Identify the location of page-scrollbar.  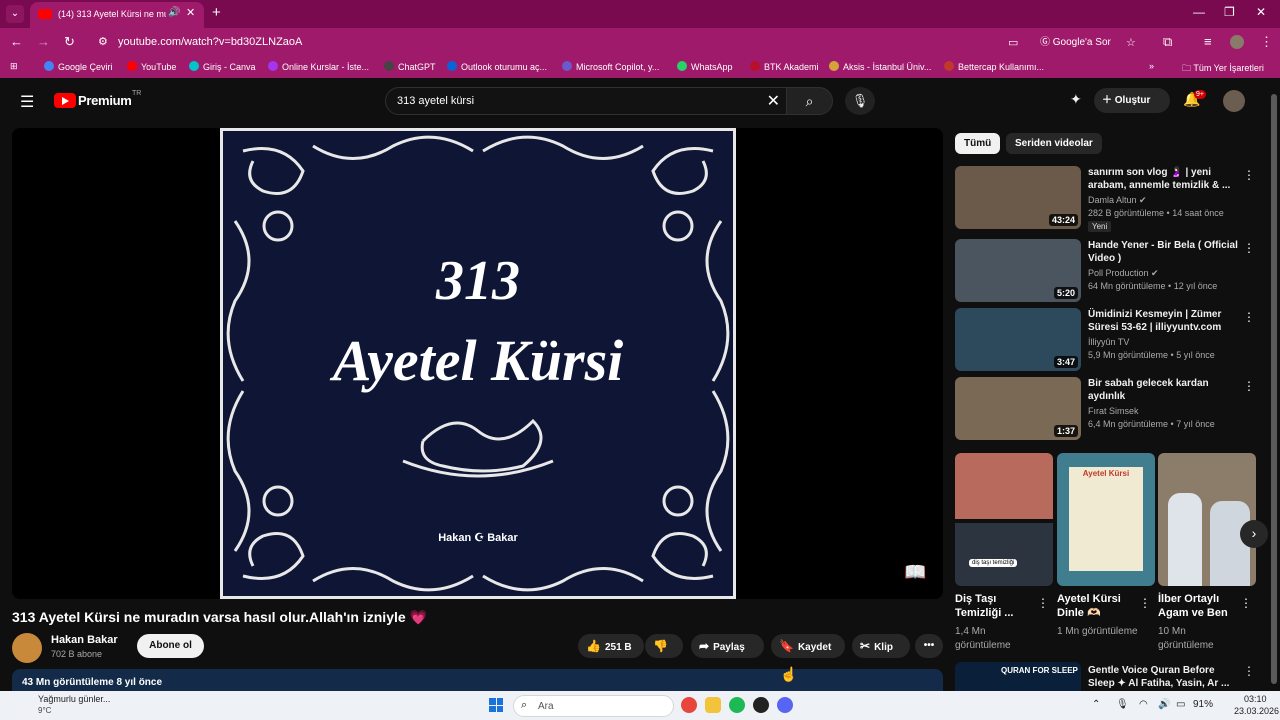
(1274, 385).